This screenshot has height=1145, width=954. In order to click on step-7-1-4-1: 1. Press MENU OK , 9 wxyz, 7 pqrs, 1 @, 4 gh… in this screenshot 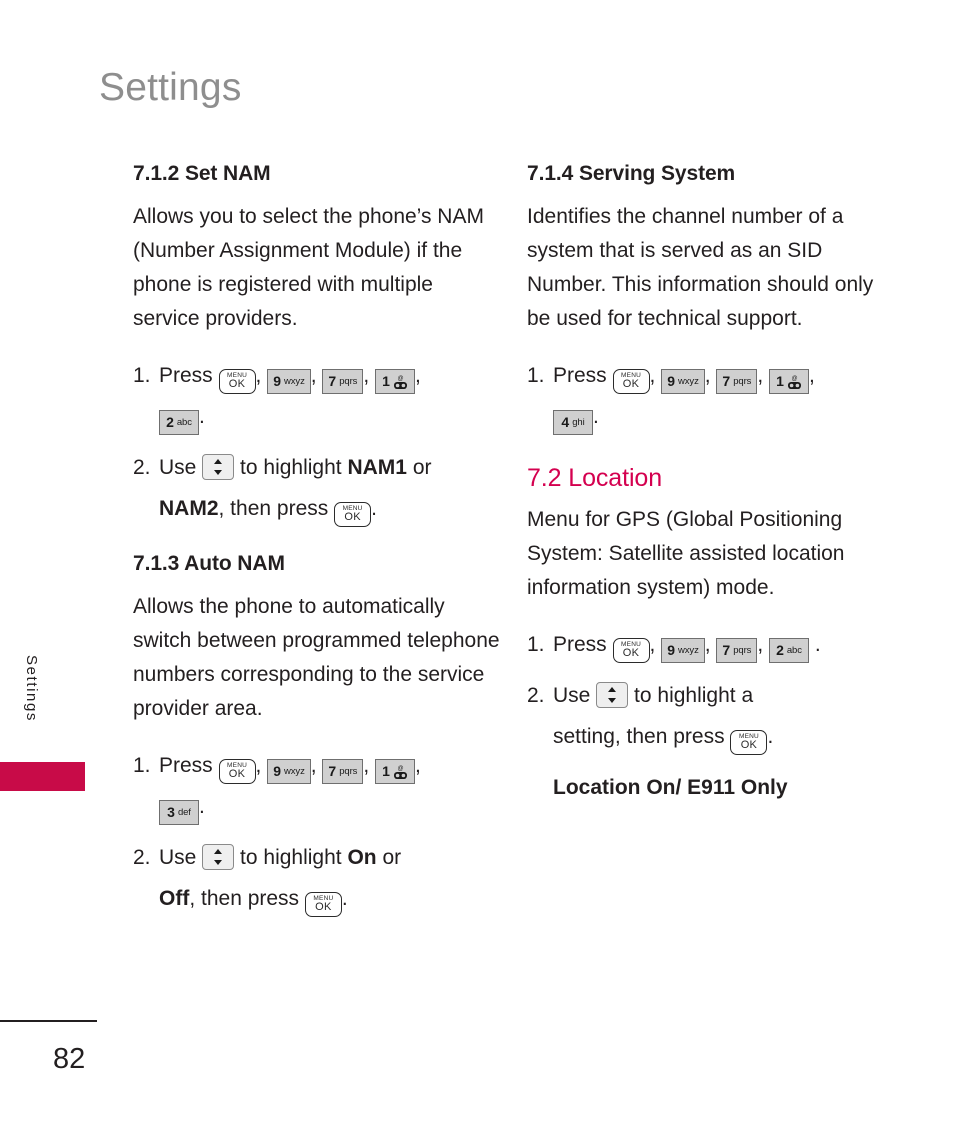, I will do `click(713, 397)`.